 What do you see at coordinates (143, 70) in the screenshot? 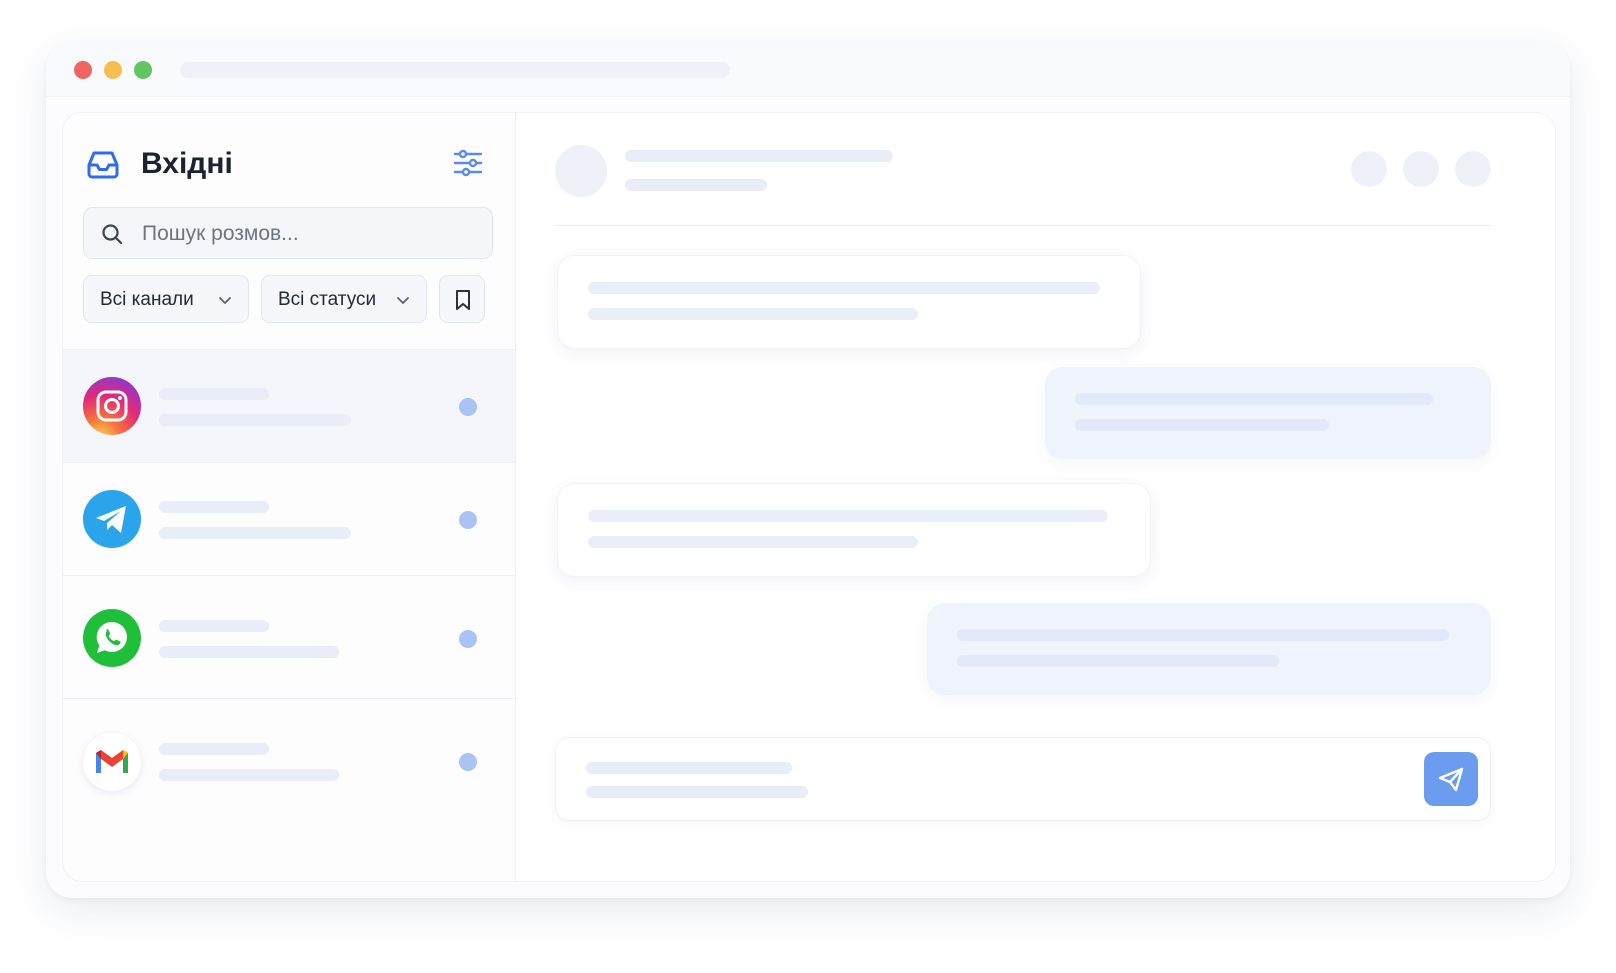
I see `maximize-window-button` at bounding box center [143, 70].